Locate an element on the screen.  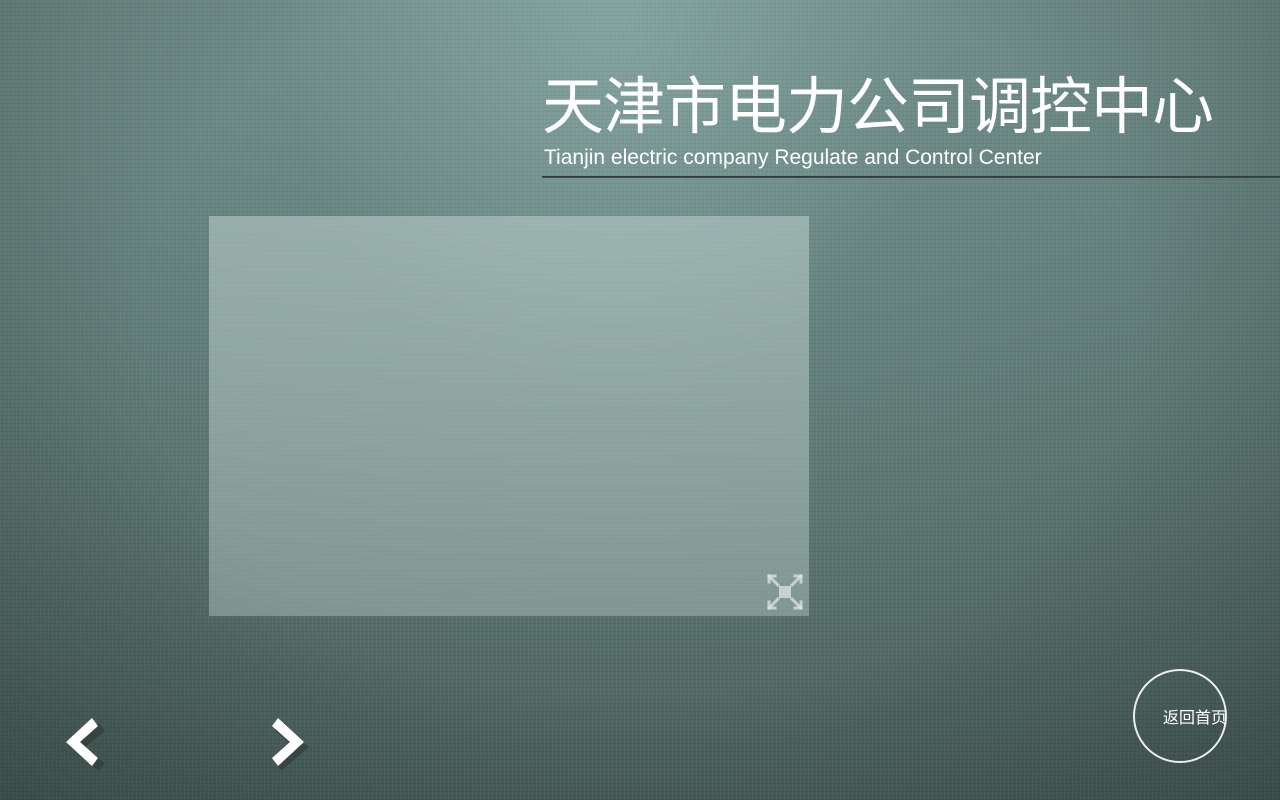
home-button-label: 返回首页 is located at coordinates (1195, 717).